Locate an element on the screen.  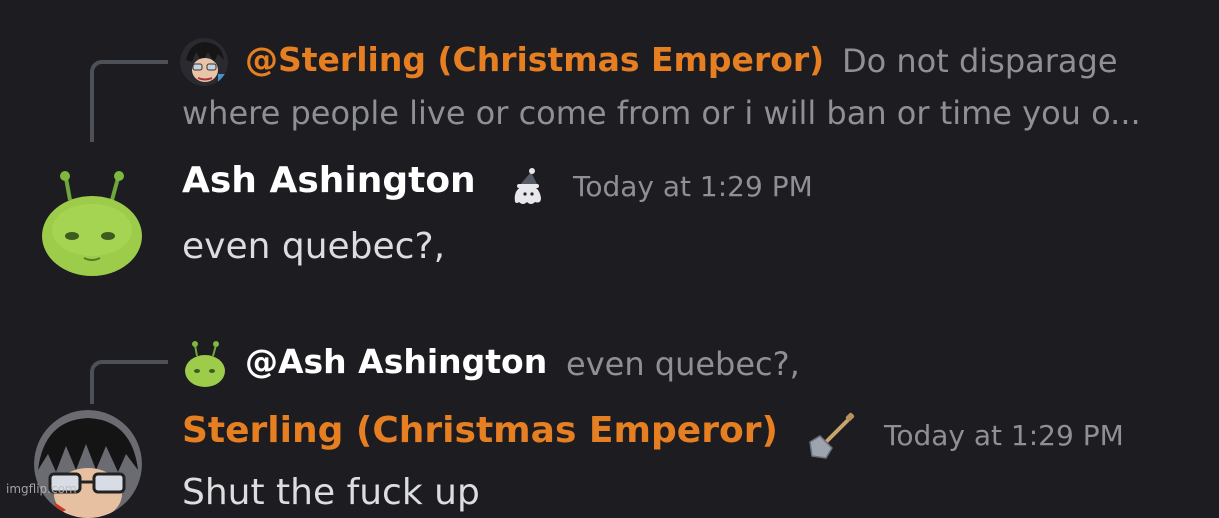
author-name: Sterling (Christmas Emperor) is located at coordinates (480, 430).